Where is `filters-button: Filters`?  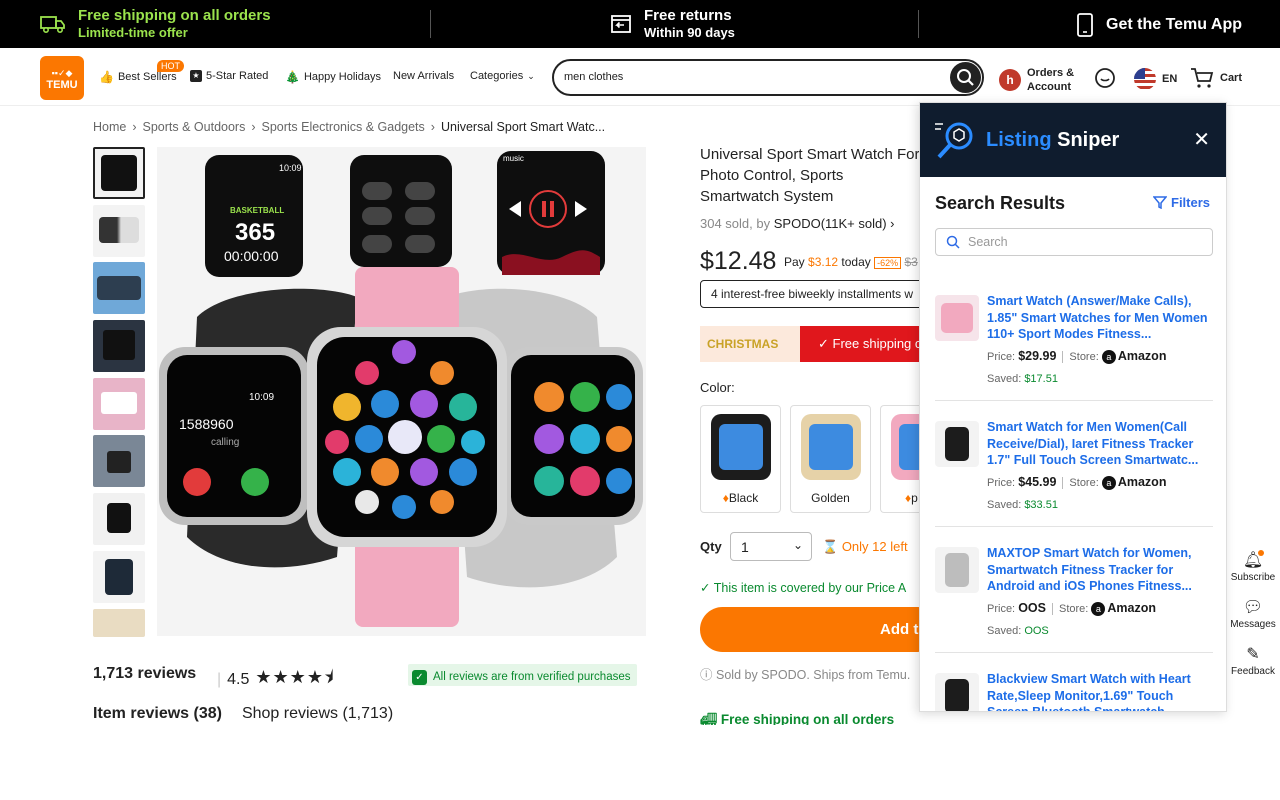 filters-button: Filters is located at coordinates (1181, 202).